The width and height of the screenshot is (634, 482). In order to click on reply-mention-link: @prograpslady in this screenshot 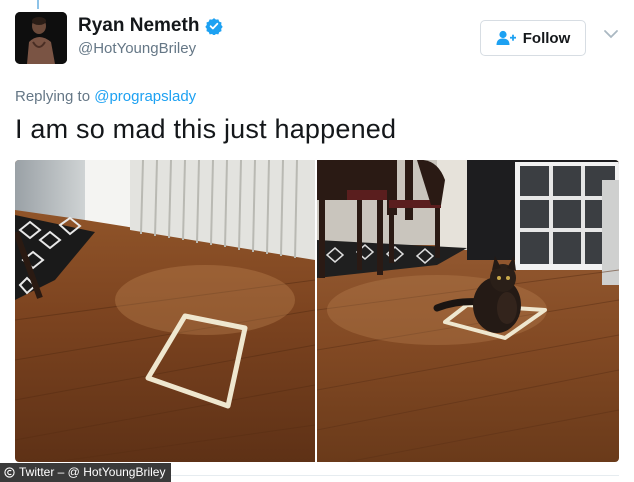, I will do `click(145, 96)`.